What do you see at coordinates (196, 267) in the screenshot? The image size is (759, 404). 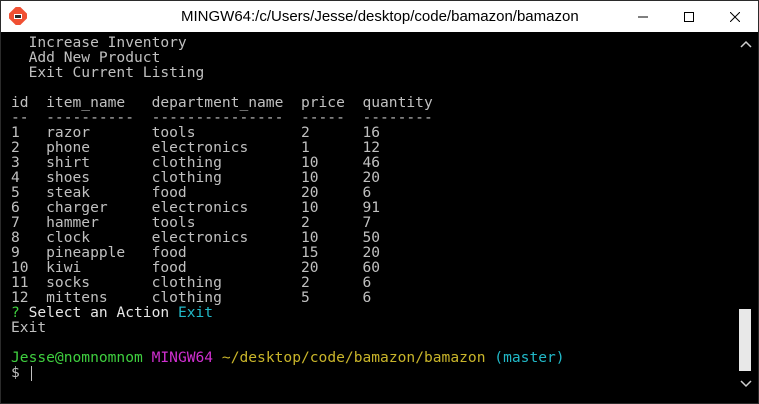 I see `table-row: 10 kiwi food 20 60` at bounding box center [196, 267].